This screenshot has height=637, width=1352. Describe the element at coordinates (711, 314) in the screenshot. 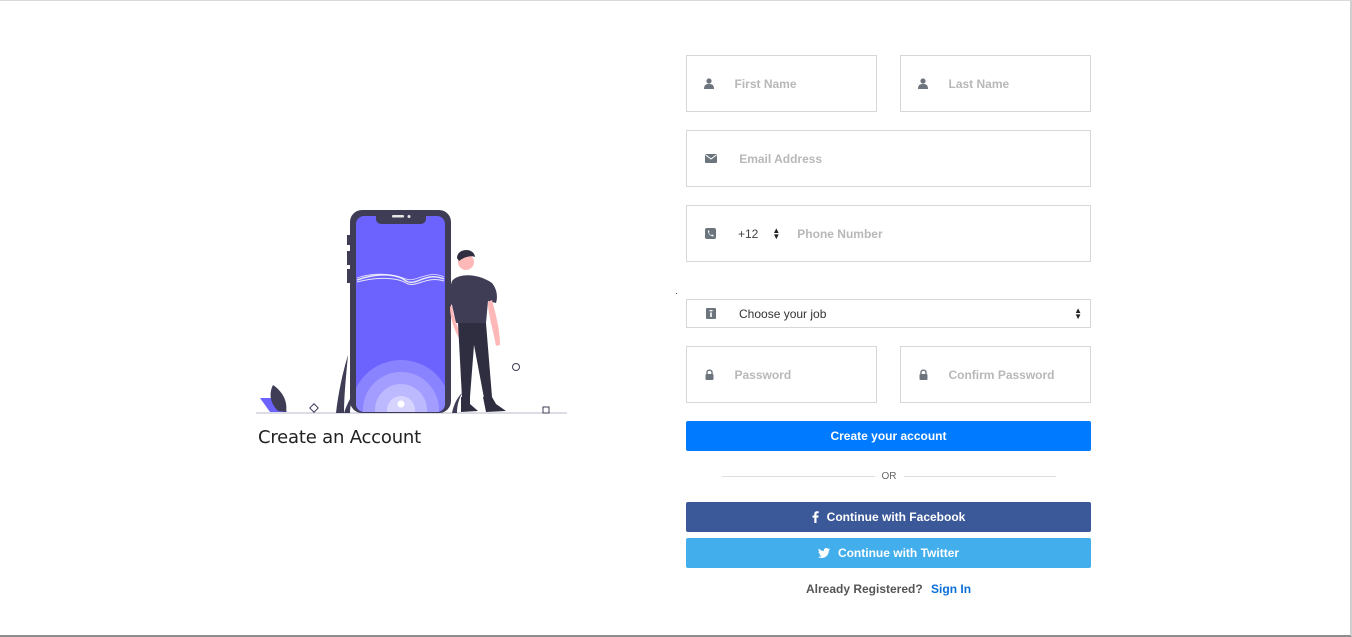

I see `id-badge-icon` at that location.